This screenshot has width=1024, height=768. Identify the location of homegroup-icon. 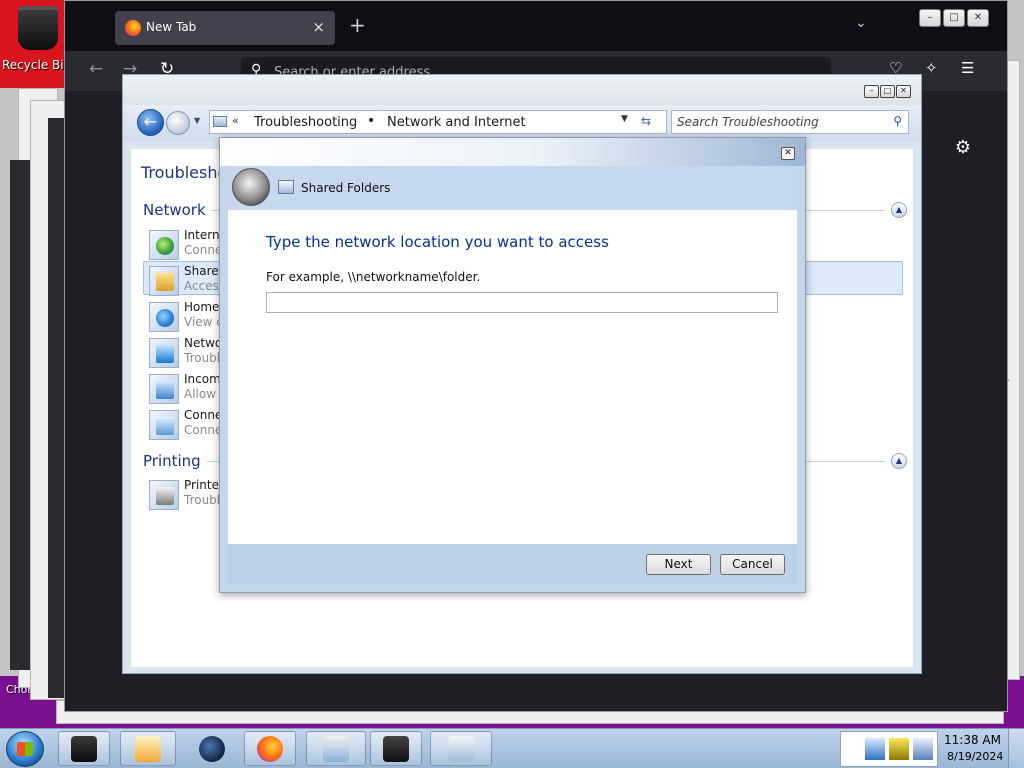
(164, 317).